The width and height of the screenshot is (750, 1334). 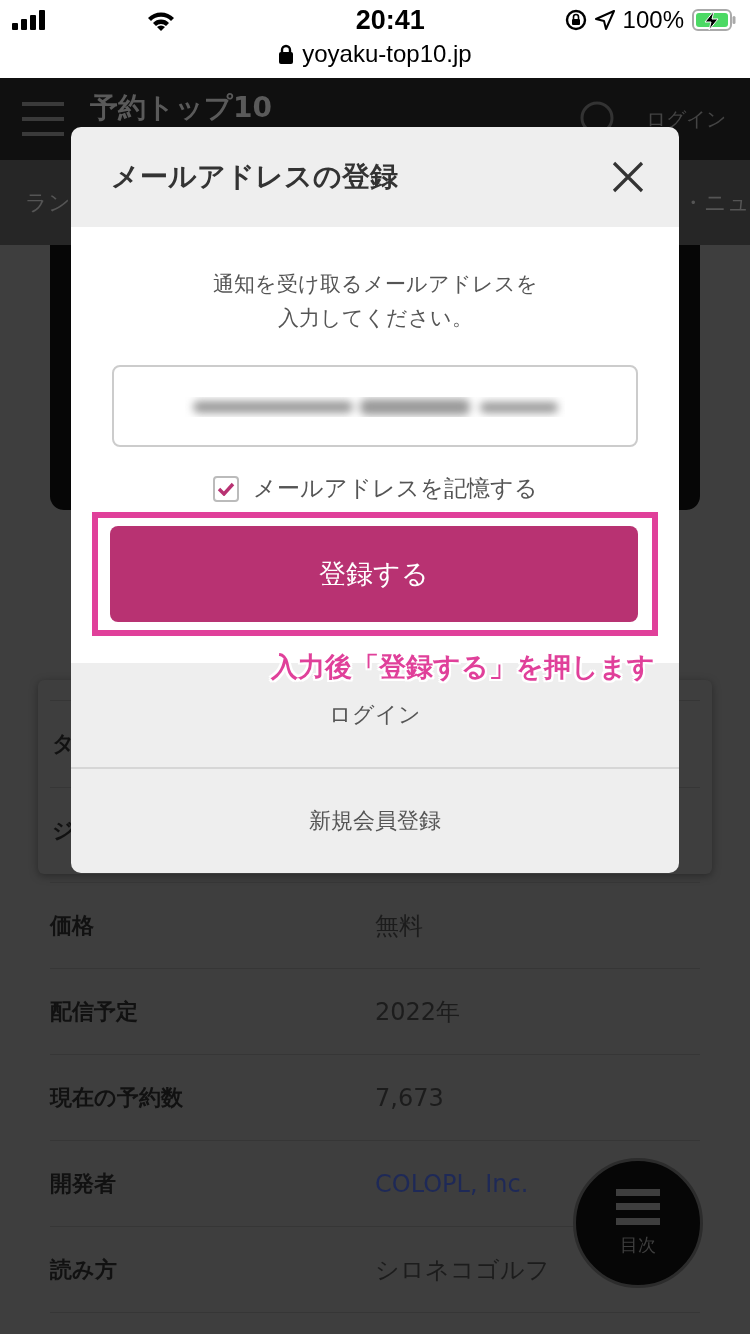 I want to click on instruction-text: 通知を受け取るメールアドレスを, so click(x=375, y=284).